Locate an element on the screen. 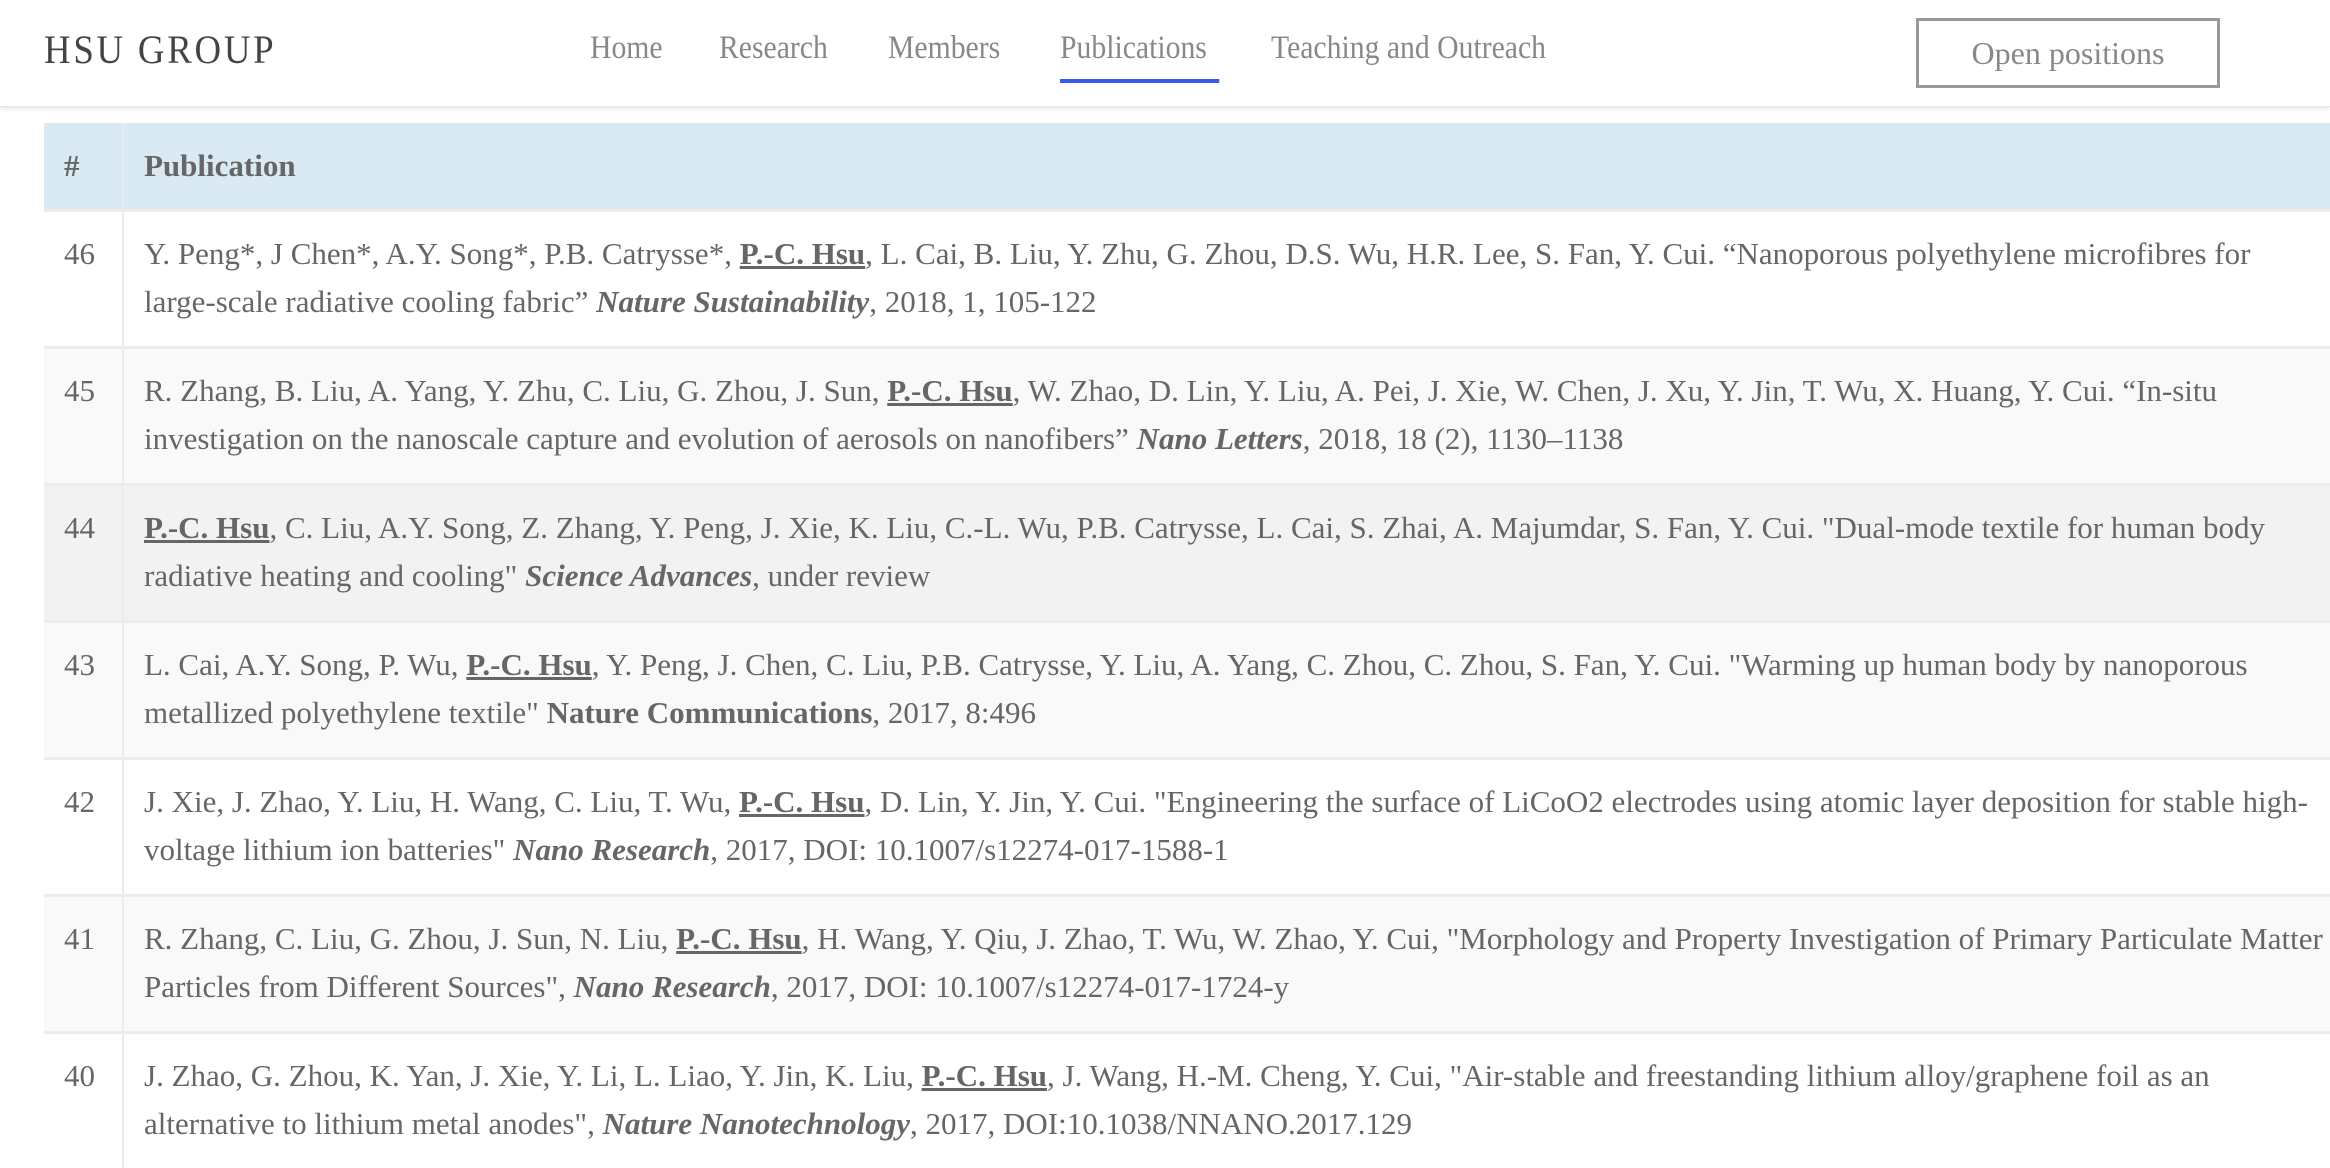 Image resolution: width=2330 pixels, height=1168 pixels. citation-details: , 2018, 18 (2), 1130–1138 is located at coordinates (1463, 438).